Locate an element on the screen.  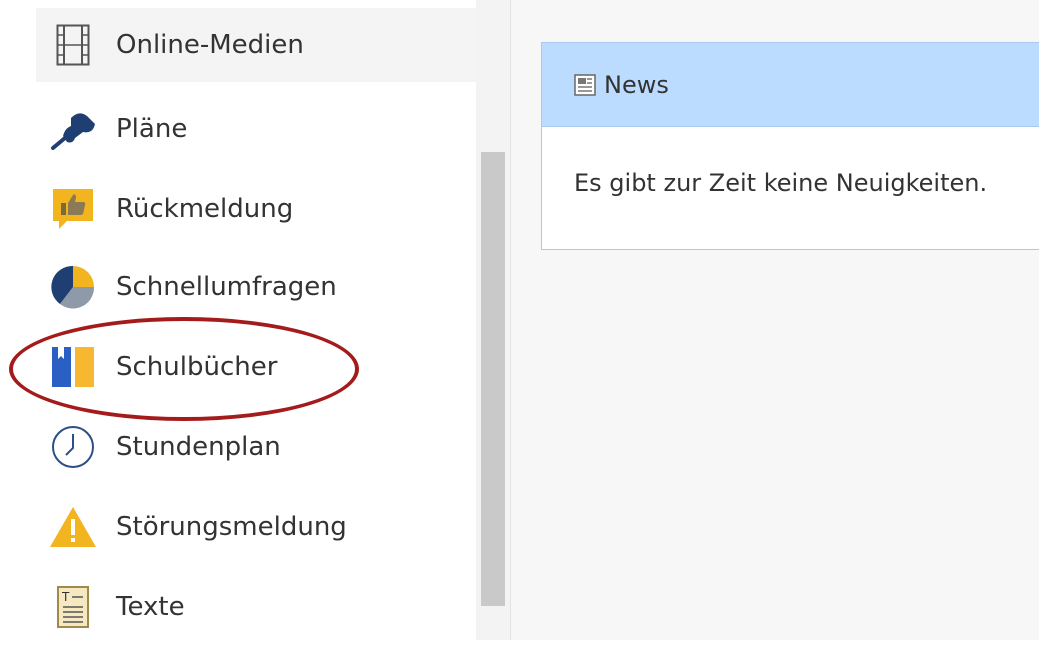
clock-icon is located at coordinates (73, 447).